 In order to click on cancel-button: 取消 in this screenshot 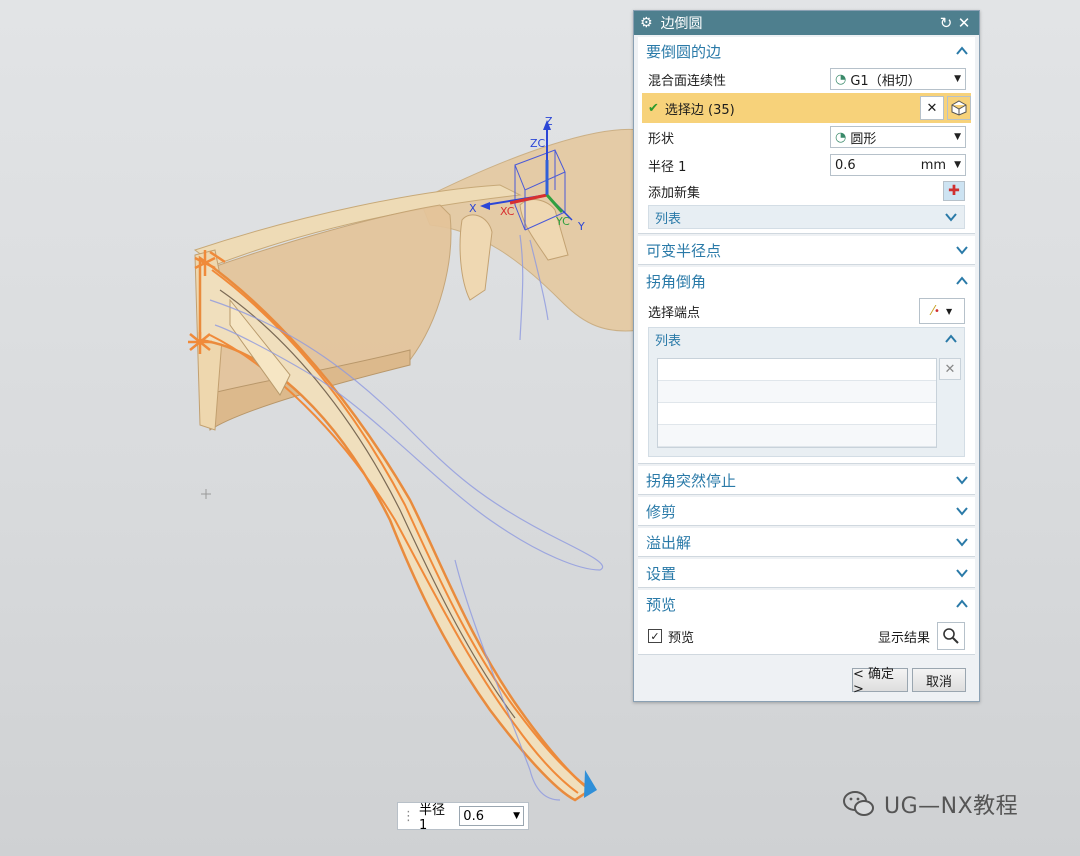, I will do `click(939, 680)`.